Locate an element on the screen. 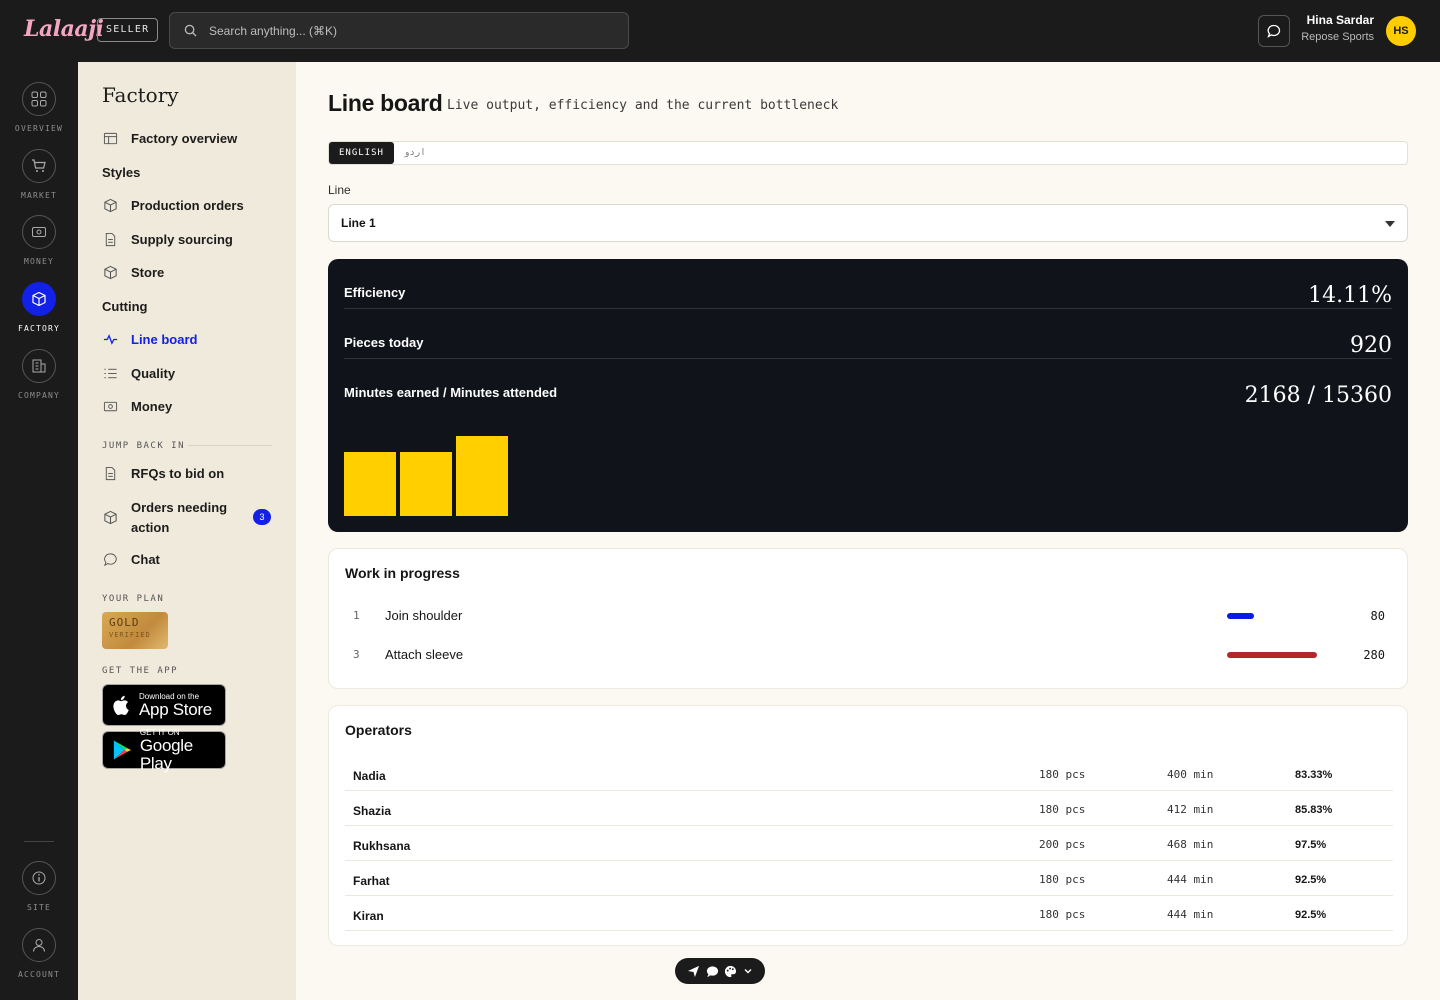  metric-efficiency: Efficiency 14.11% is located at coordinates (868, 284).